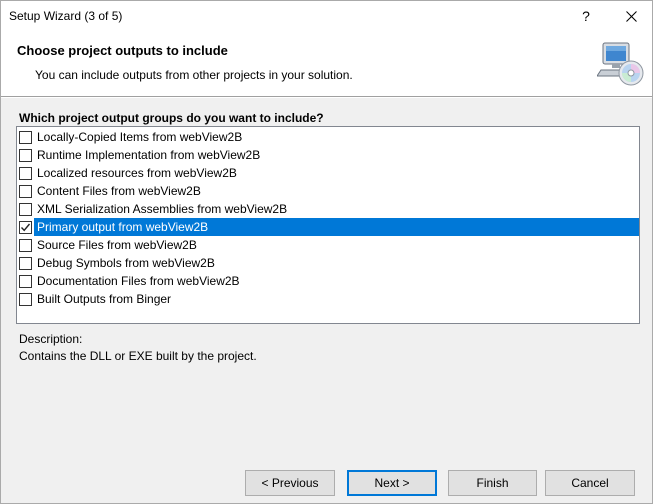 This screenshot has width=653, height=504. What do you see at coordinates (326, 97) in the screenshot?
I see `header-divider` at bounding box center [326, 97].